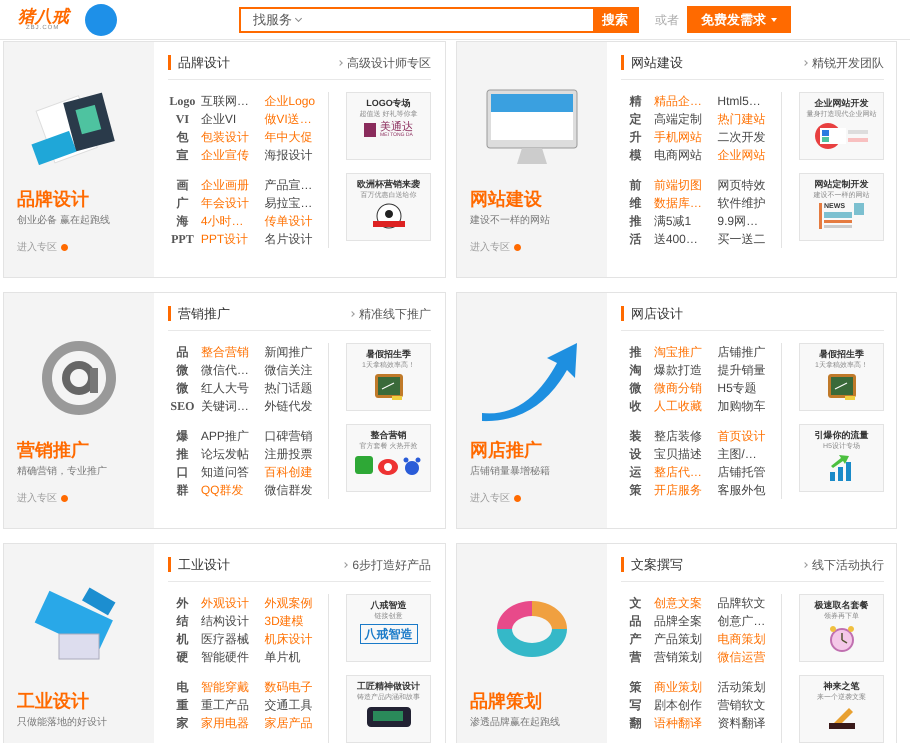  I want to click on service-link: 客服外包, so click(747, 489).